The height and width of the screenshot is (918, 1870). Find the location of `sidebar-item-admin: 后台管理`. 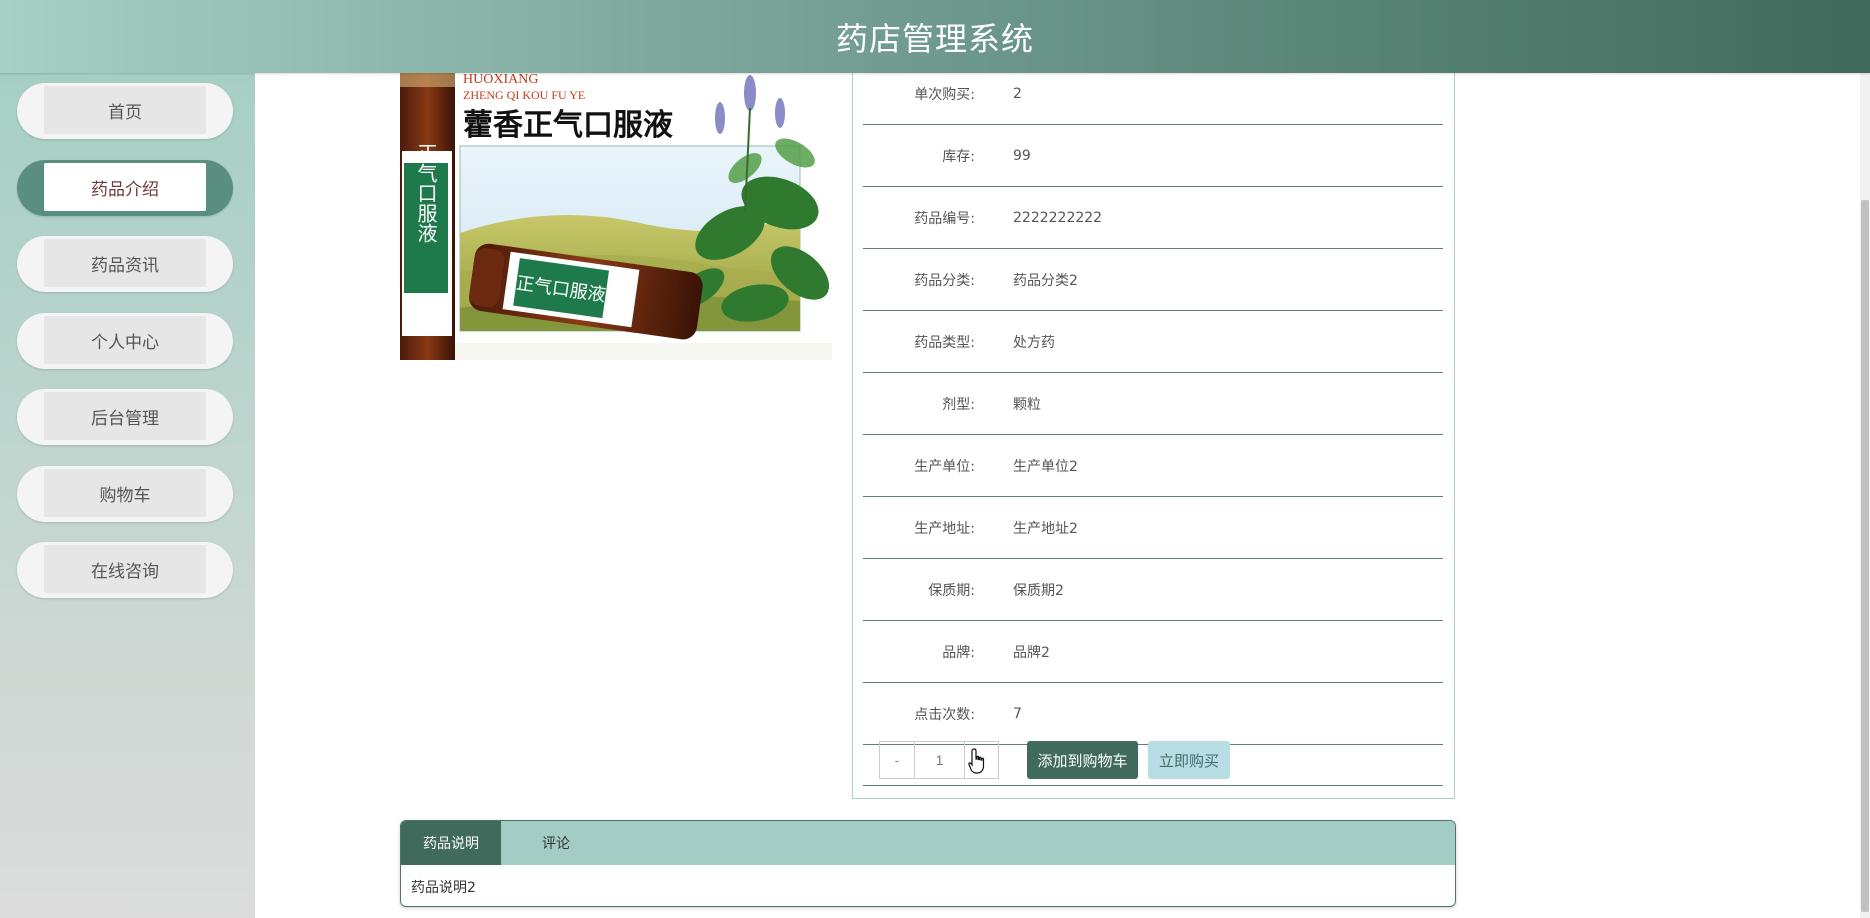

sidebar-item-admin: 后台管理 is located at coordinates (125, 417).